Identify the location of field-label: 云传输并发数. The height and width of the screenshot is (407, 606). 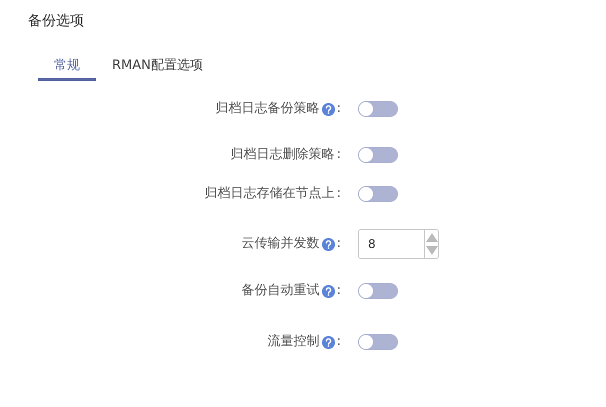
(281, 244).